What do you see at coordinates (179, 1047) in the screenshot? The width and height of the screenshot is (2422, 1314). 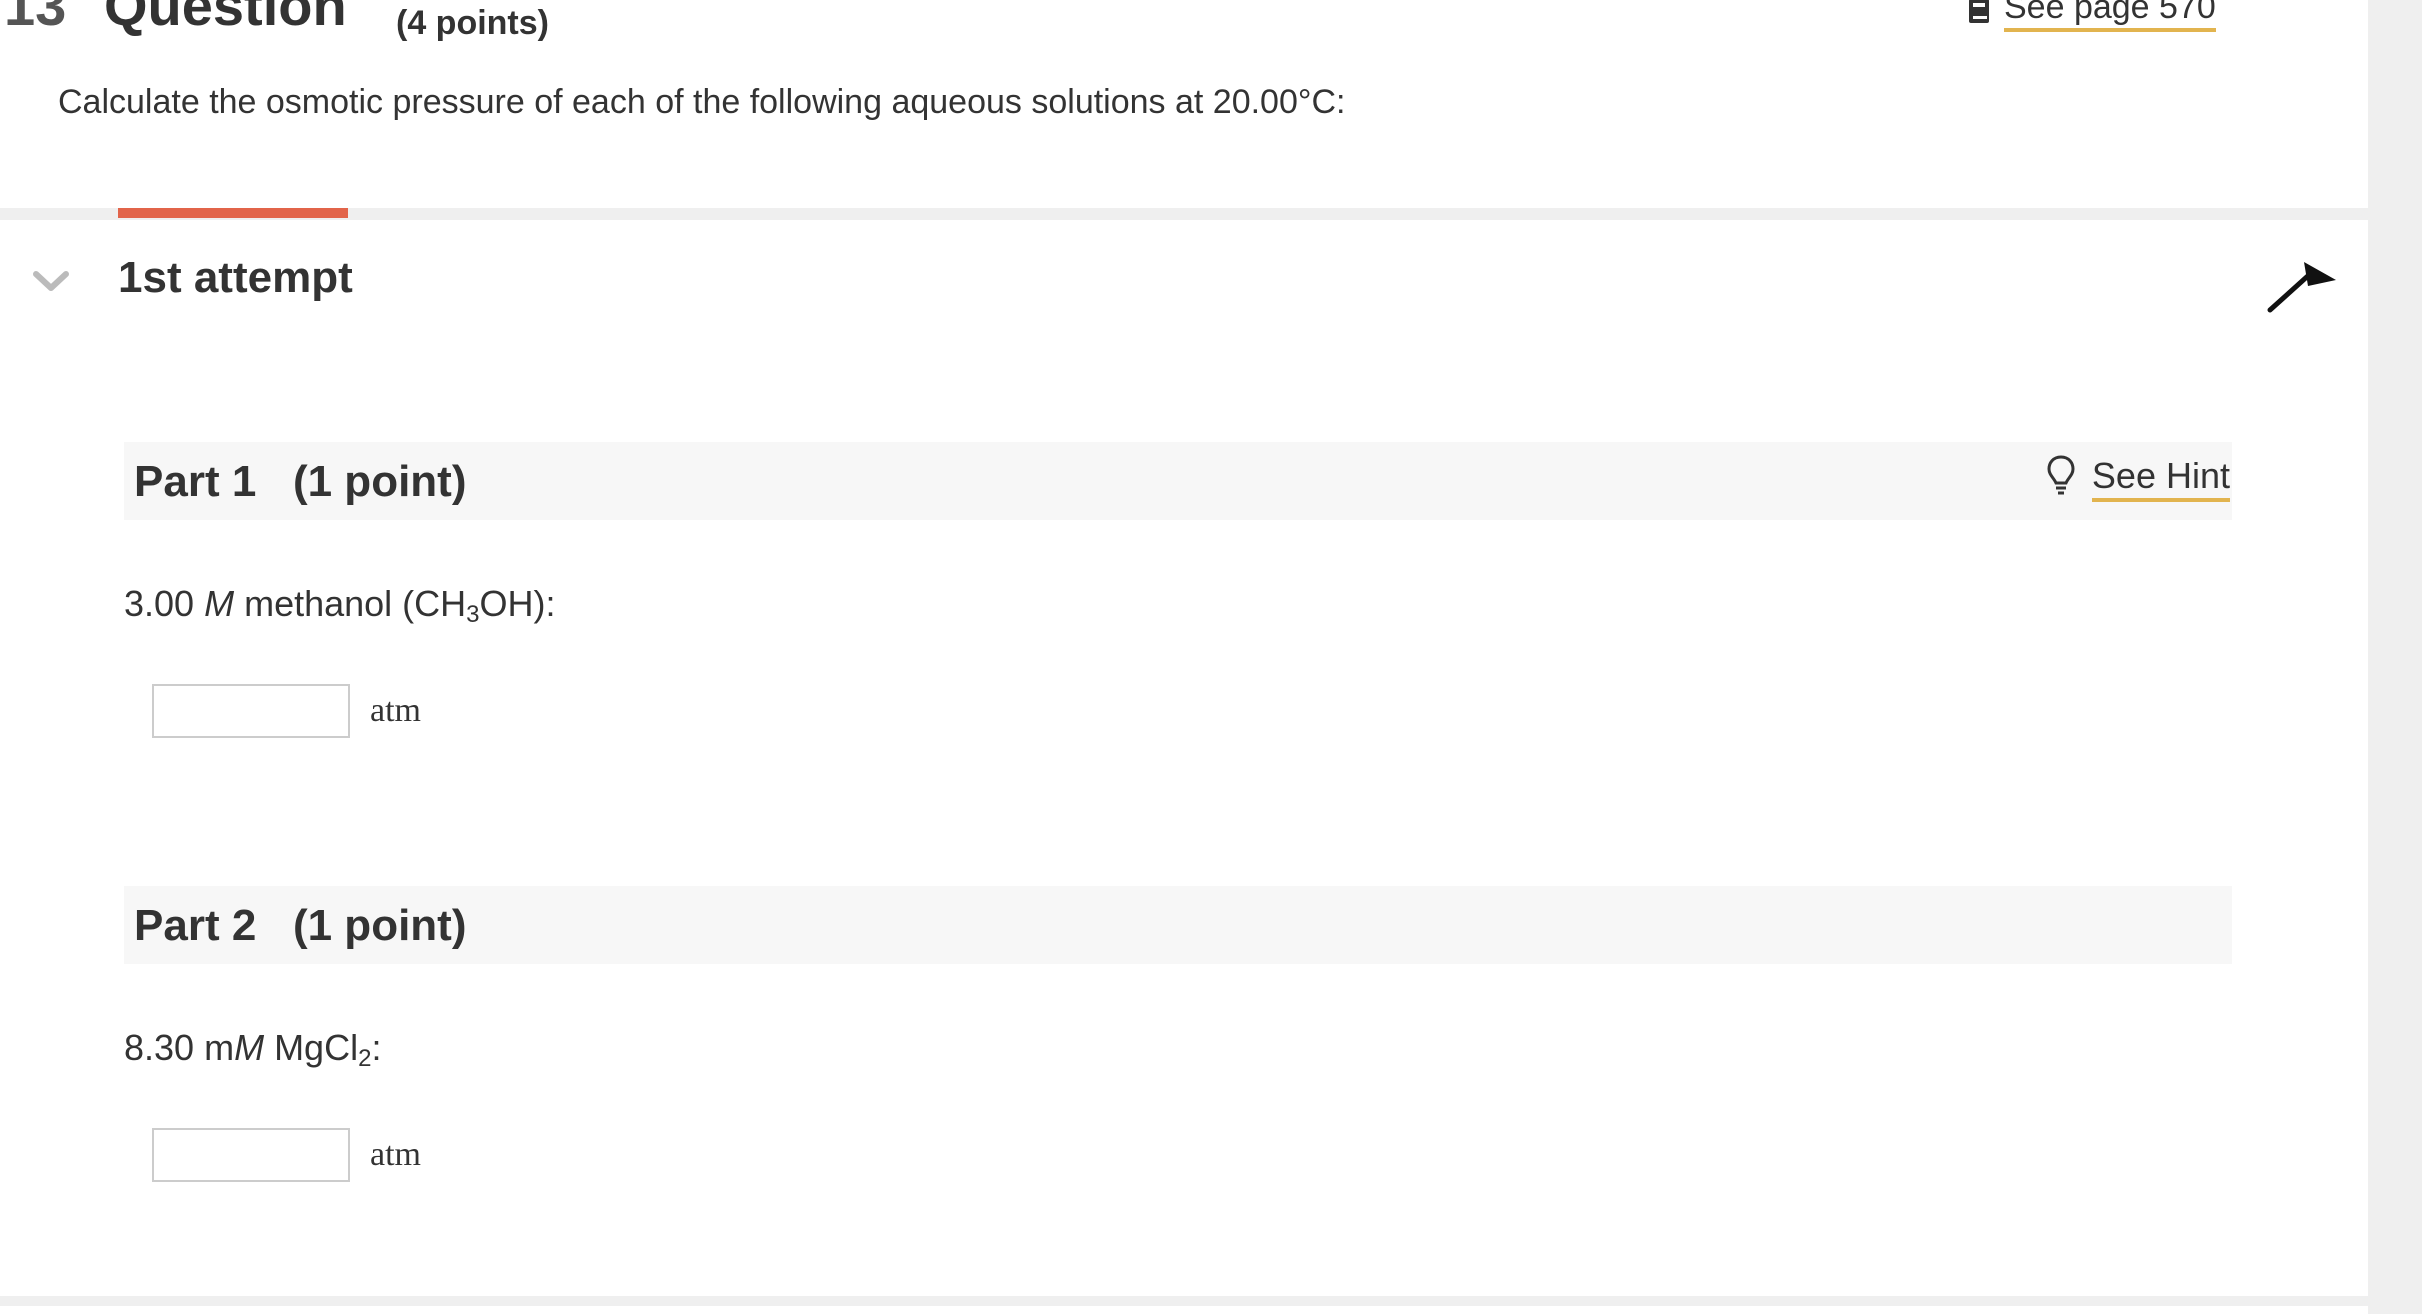 I see `part-2-prompt-value: 8.30 m` at bounding box center [179, 1047].